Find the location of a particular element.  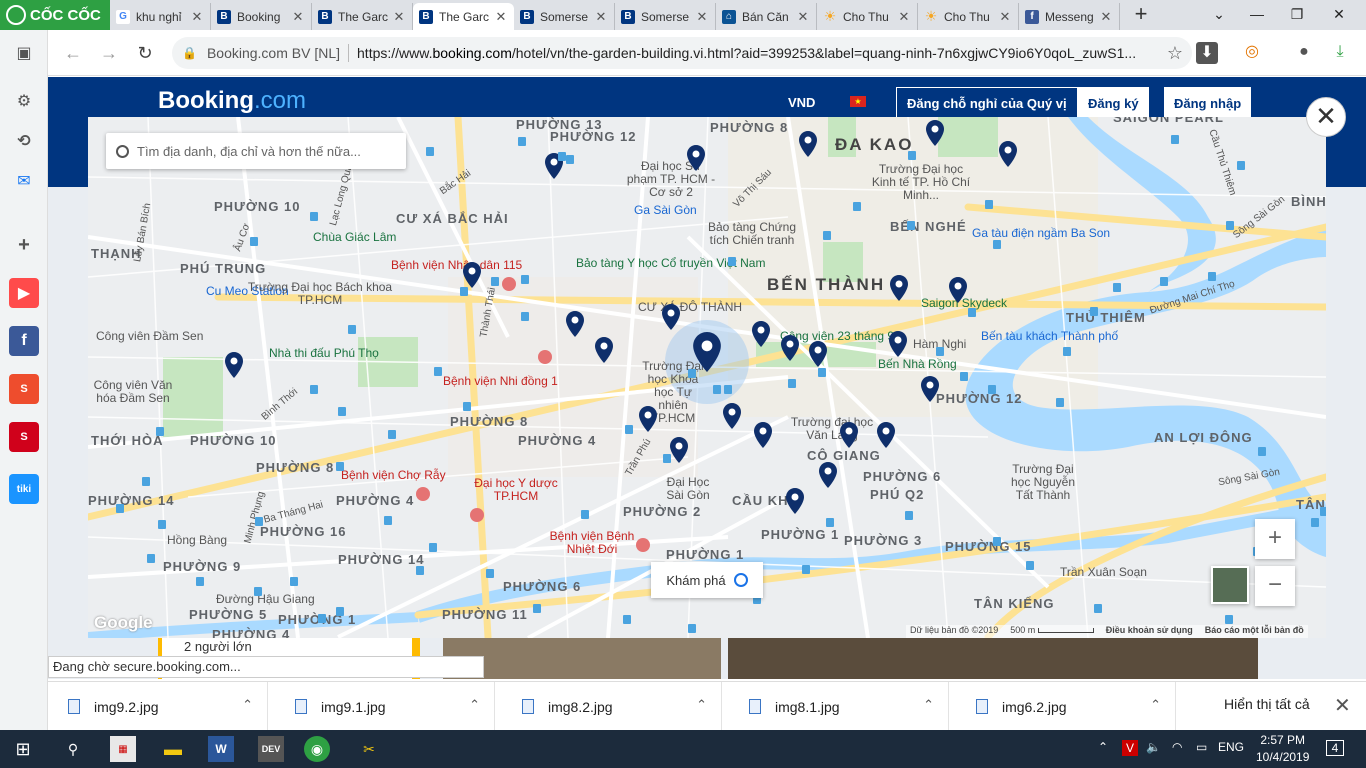

battery-icon: ▭ is located at coordinates (1201, 747).